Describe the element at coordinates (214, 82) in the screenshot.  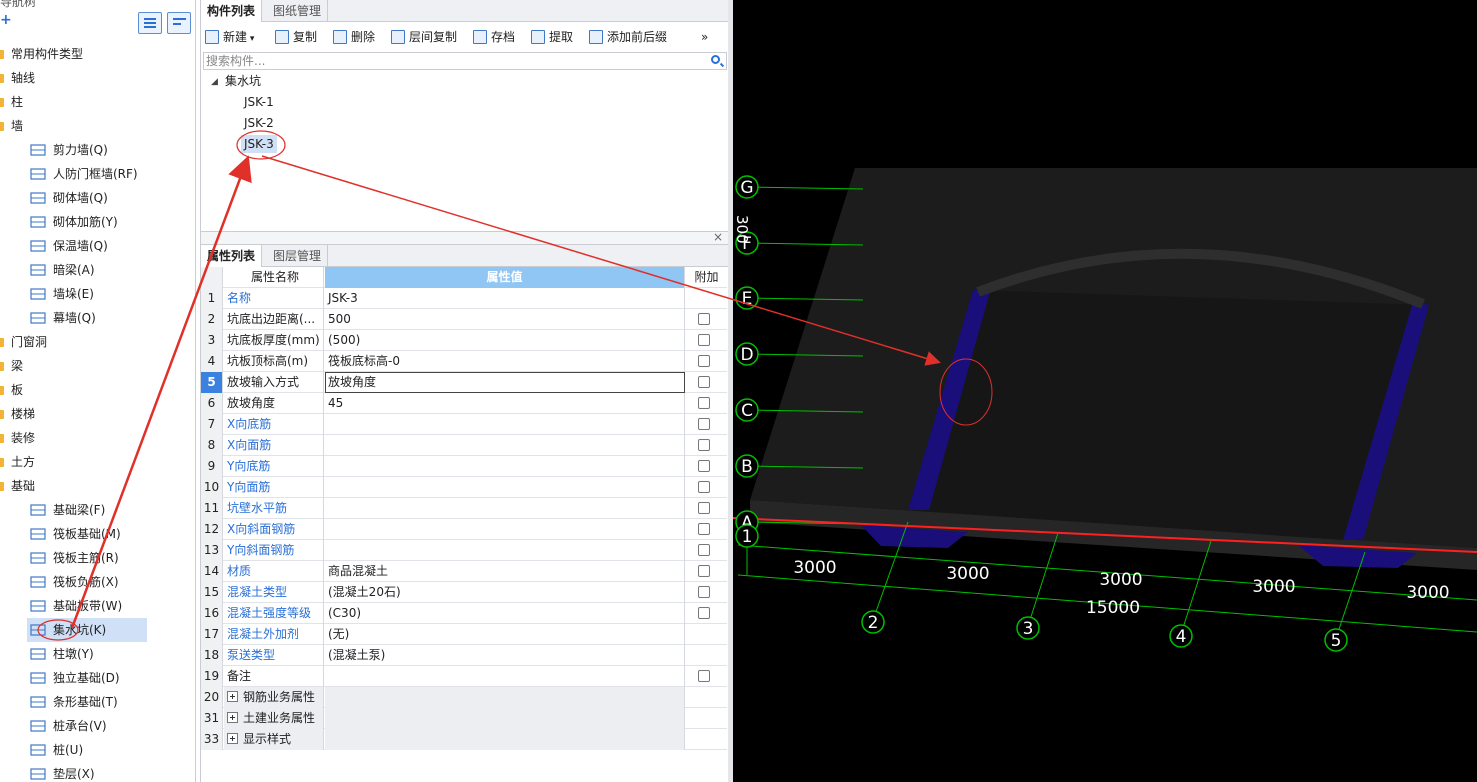
I see `collapse-icon: ◢` at that location.